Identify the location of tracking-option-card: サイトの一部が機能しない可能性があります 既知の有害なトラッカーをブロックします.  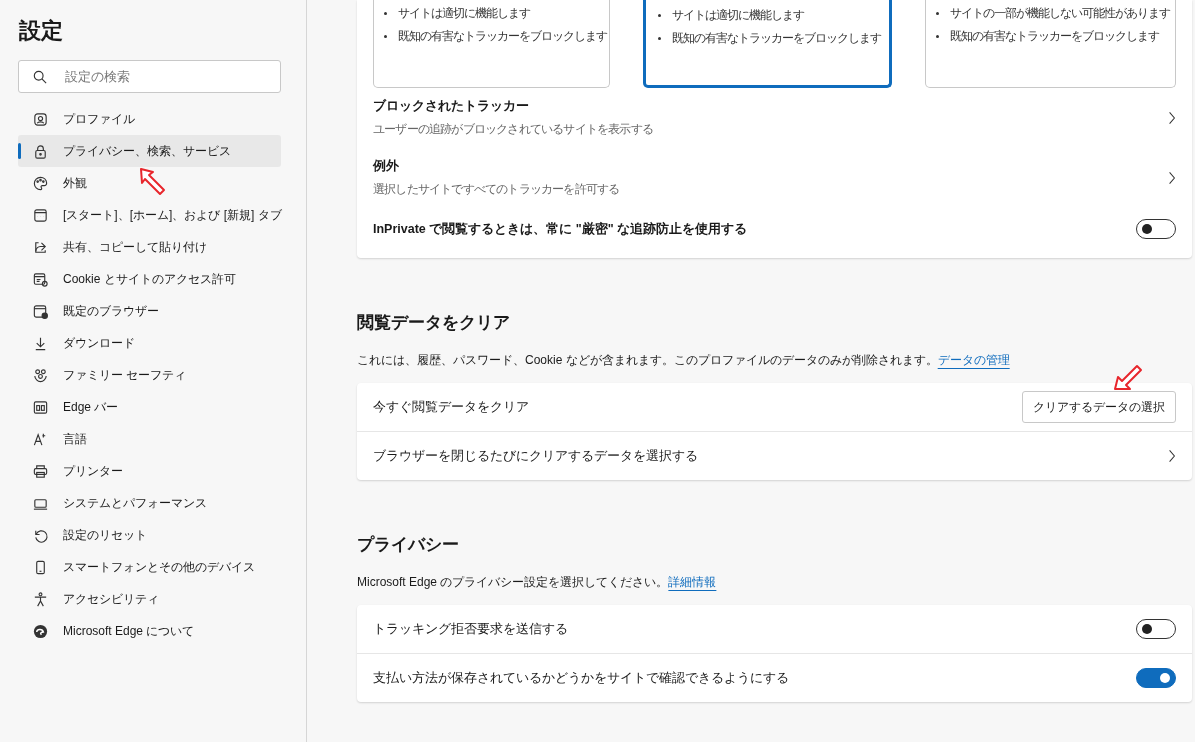
(1050, 44).